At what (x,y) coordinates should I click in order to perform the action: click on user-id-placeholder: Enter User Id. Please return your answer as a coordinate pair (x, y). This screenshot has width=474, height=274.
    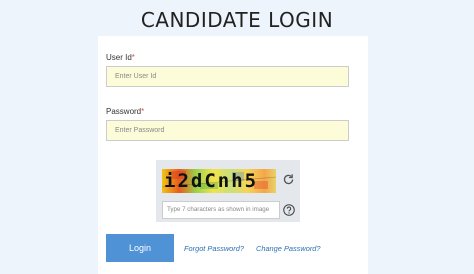
    Looking at the image, I should click on (136, 76).